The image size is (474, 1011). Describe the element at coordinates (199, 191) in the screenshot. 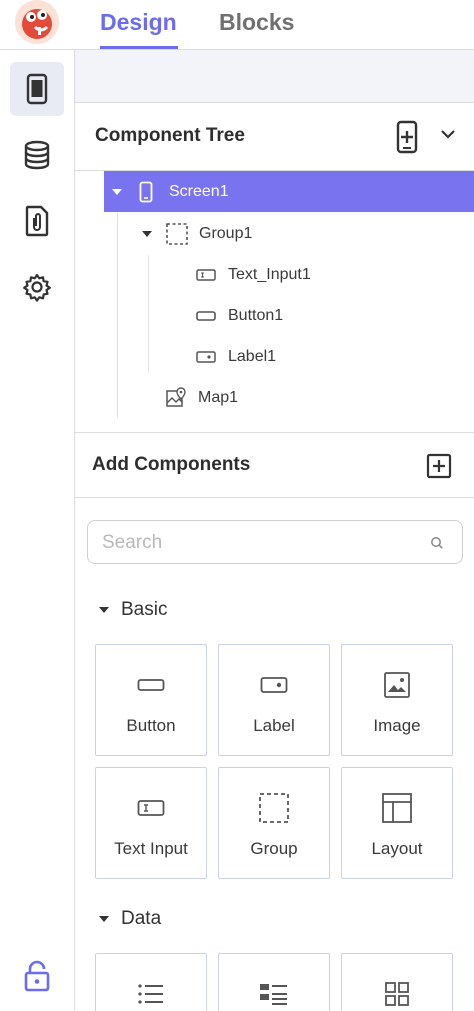

I see `tree-node-label: Screen1` at that location.